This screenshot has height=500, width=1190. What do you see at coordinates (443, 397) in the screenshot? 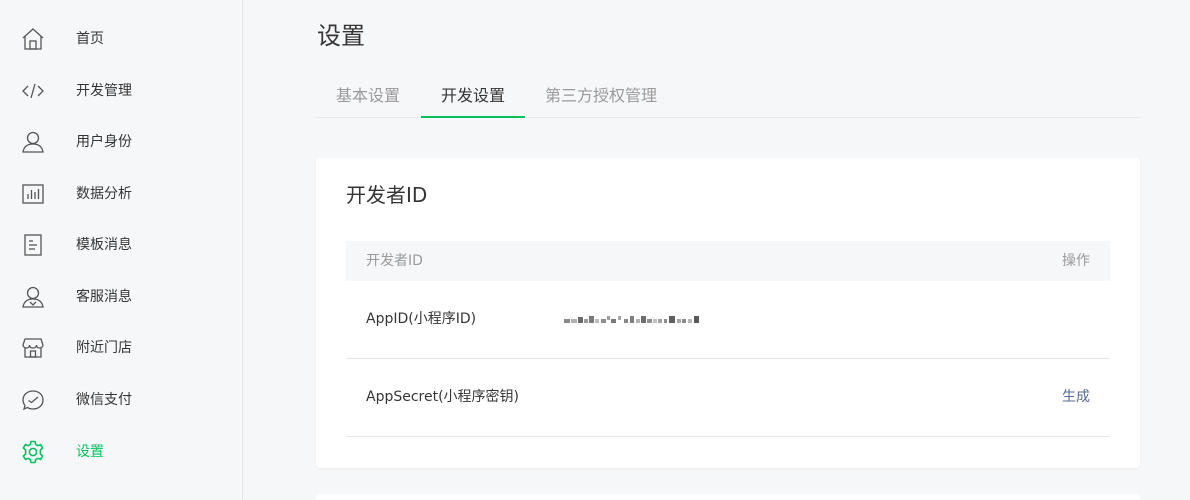
I see `appsecret-label: AppSecret(小程序密钥)` at bounding box center [443, 397].